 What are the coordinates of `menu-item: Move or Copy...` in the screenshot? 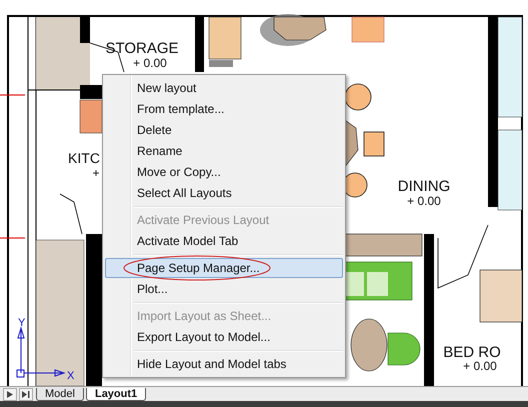 It's located at (224, 172).